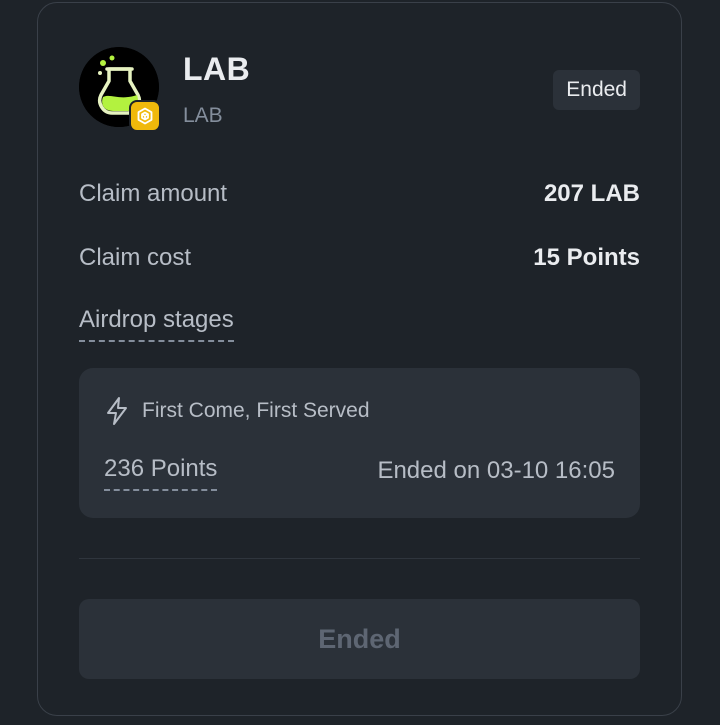  I want to click on stage-type-label: First Come, First Served, so click(256, 410).